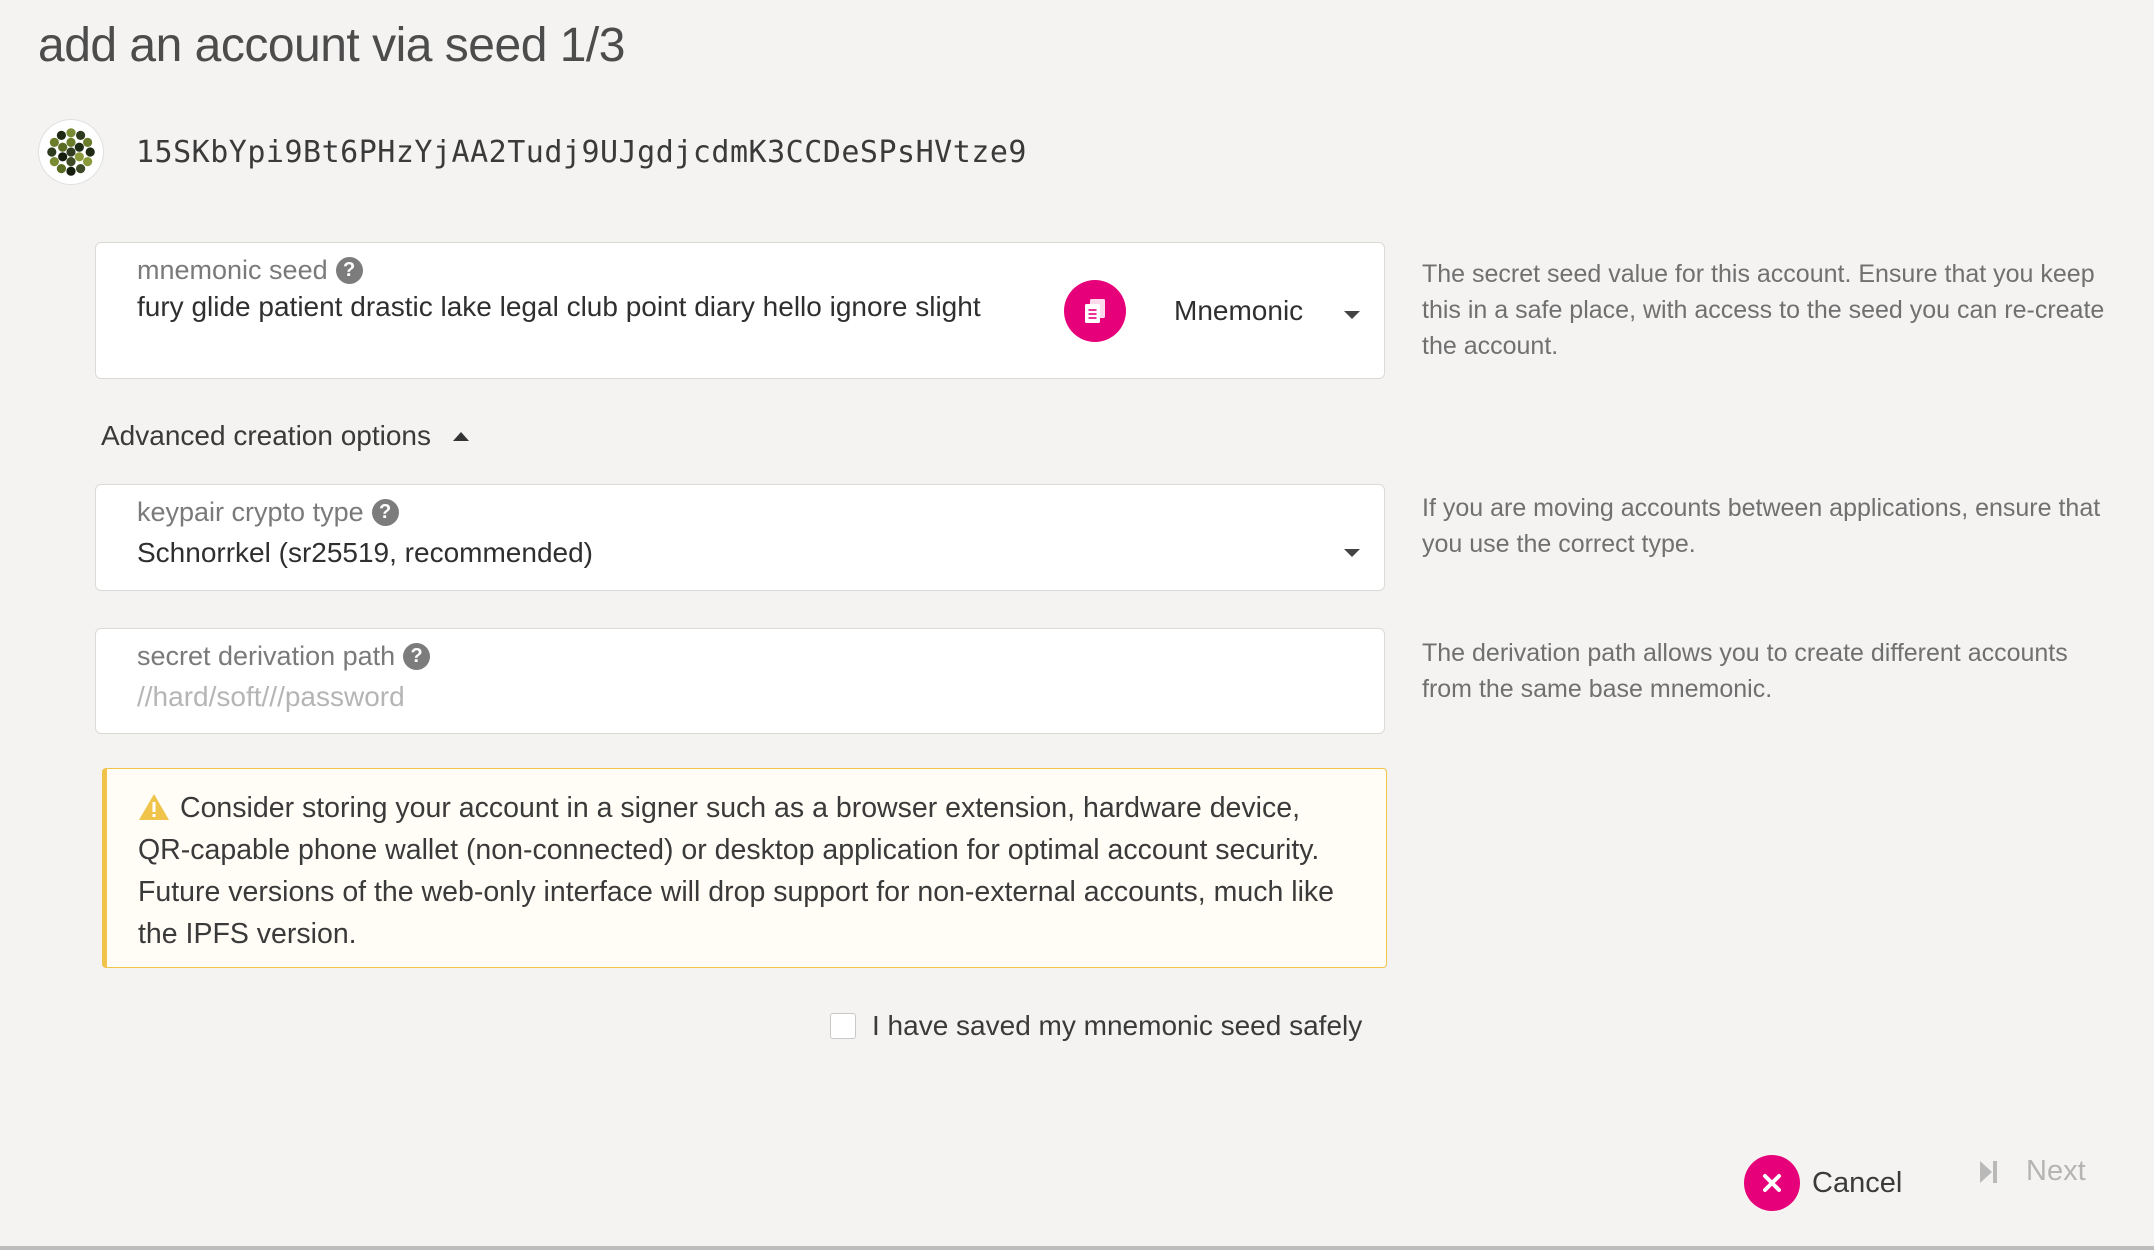 This screenshot has height=1250, width=2154. I want to click on cancel-label: Cancel, so click(1857, 1182).